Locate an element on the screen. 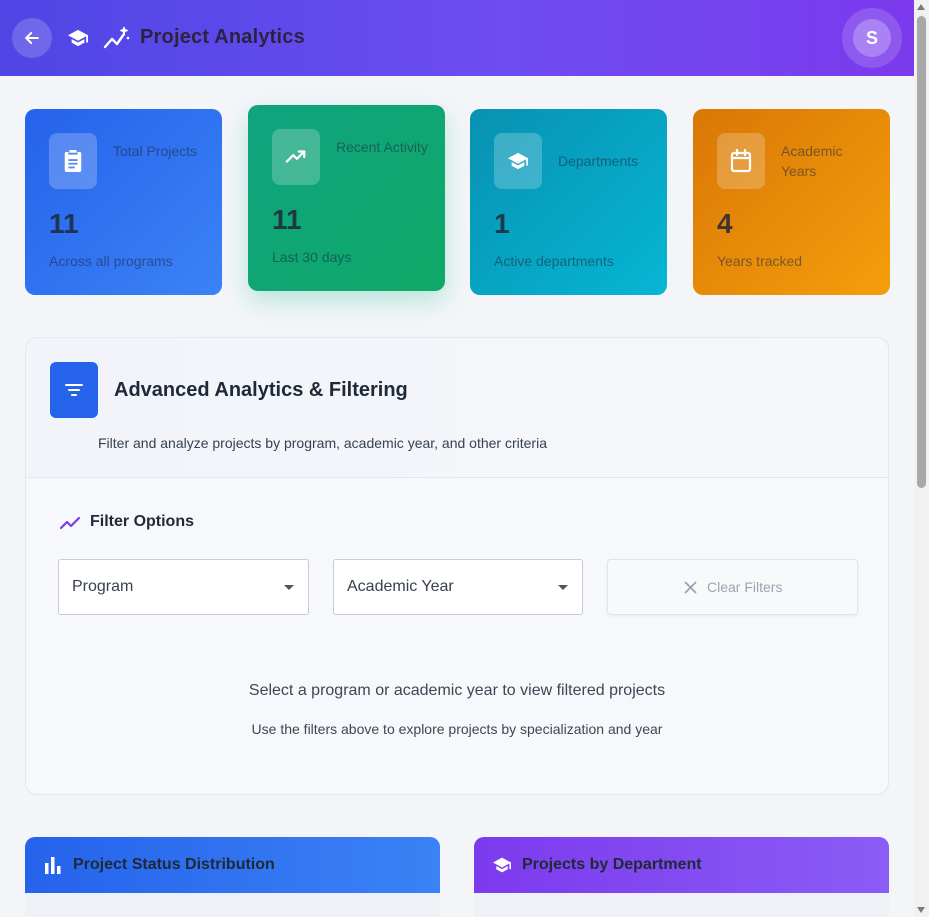 The width and height of the screenshot is (929, 917). close-icon is located at coordinates (690, 587).